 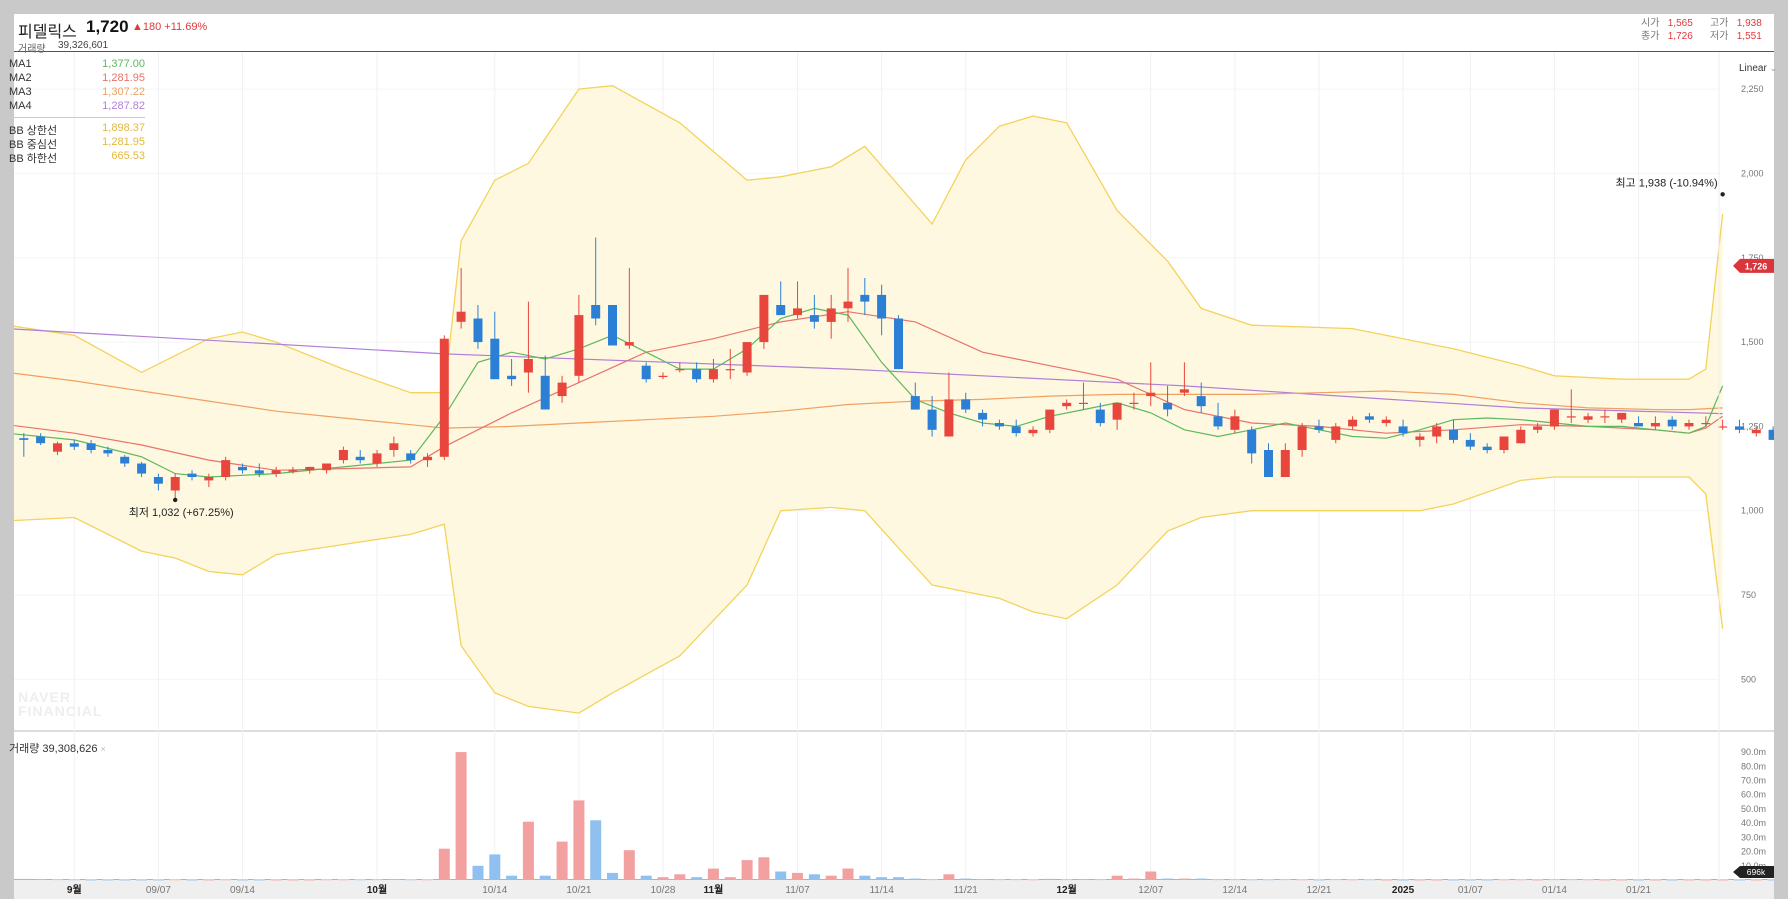 I want to click on y-tick-label: 2,000, so click(x=1752, y=173).